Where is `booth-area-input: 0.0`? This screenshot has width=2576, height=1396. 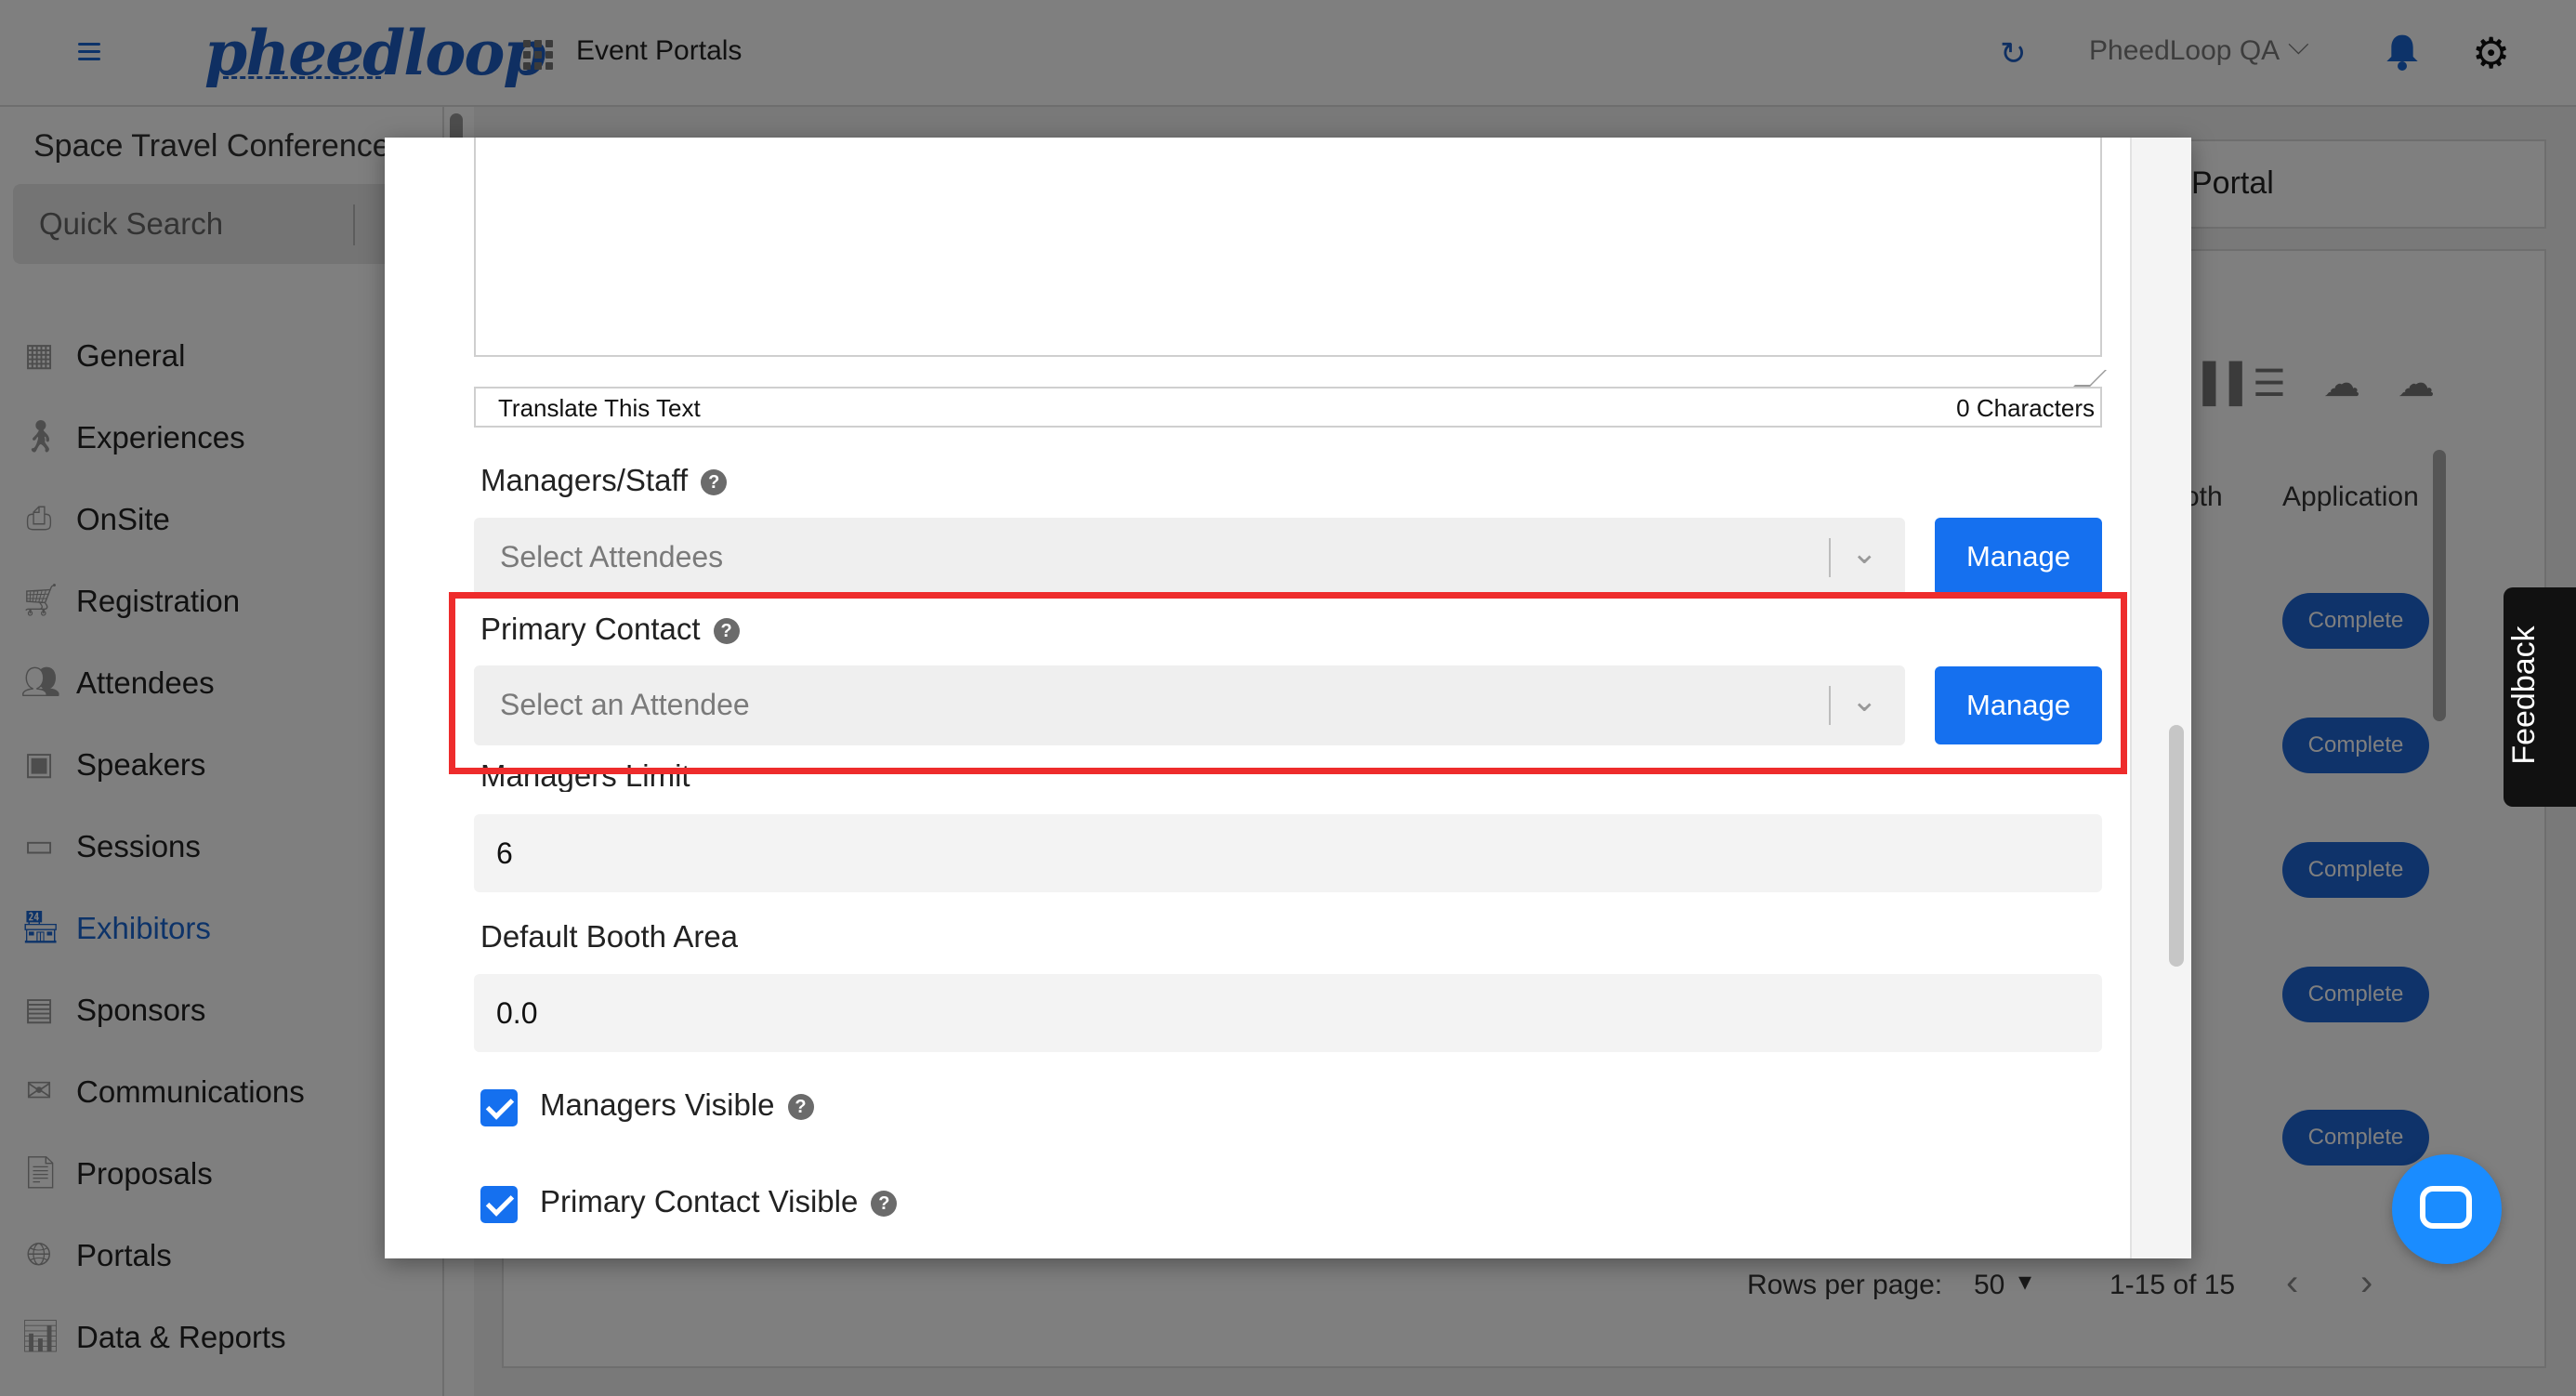
booth-area-input: 0.0 is located at coordinates (1288, 1013).